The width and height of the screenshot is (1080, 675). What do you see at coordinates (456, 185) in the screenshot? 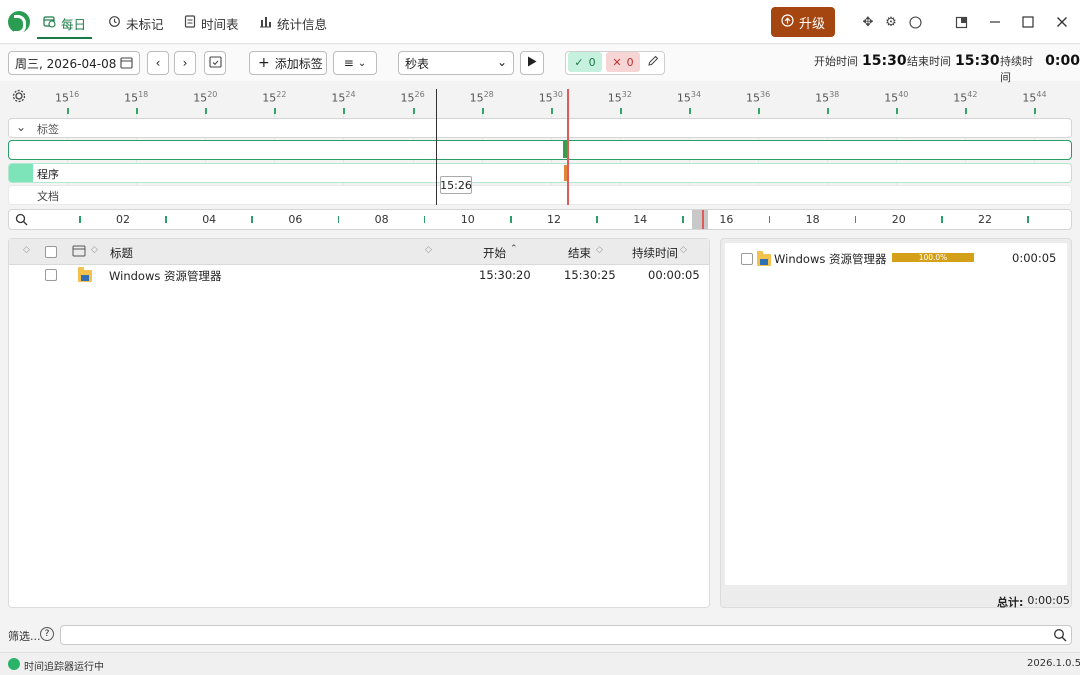
I see `time-tooltip: 15:26` at bounding box center [456, 185].